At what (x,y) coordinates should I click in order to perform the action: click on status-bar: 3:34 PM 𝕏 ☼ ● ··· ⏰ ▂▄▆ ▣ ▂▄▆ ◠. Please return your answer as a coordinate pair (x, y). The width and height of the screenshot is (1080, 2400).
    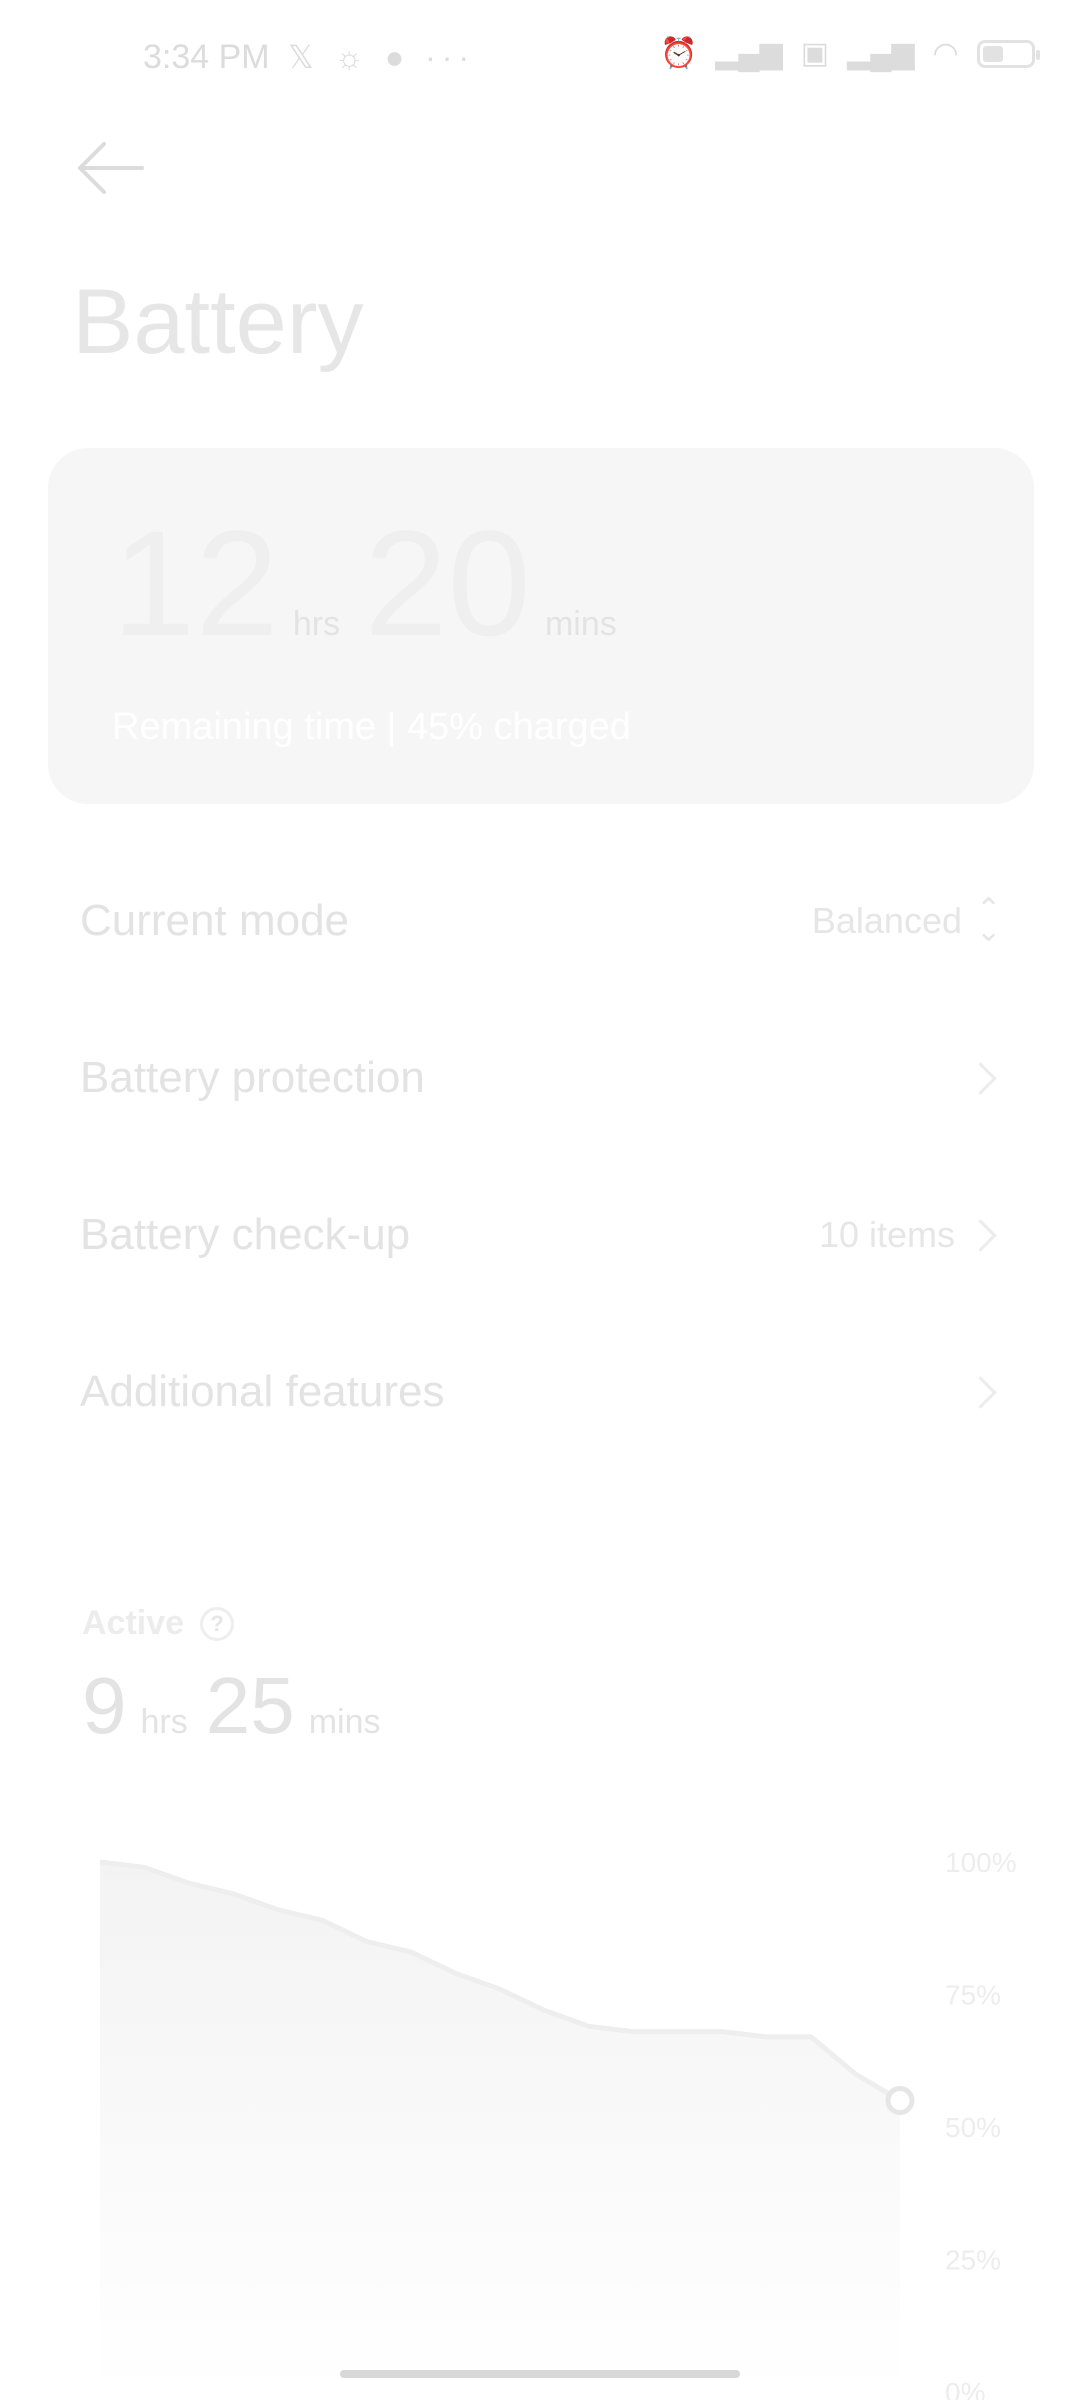
    Looking at the image, I should click on (540, 60).